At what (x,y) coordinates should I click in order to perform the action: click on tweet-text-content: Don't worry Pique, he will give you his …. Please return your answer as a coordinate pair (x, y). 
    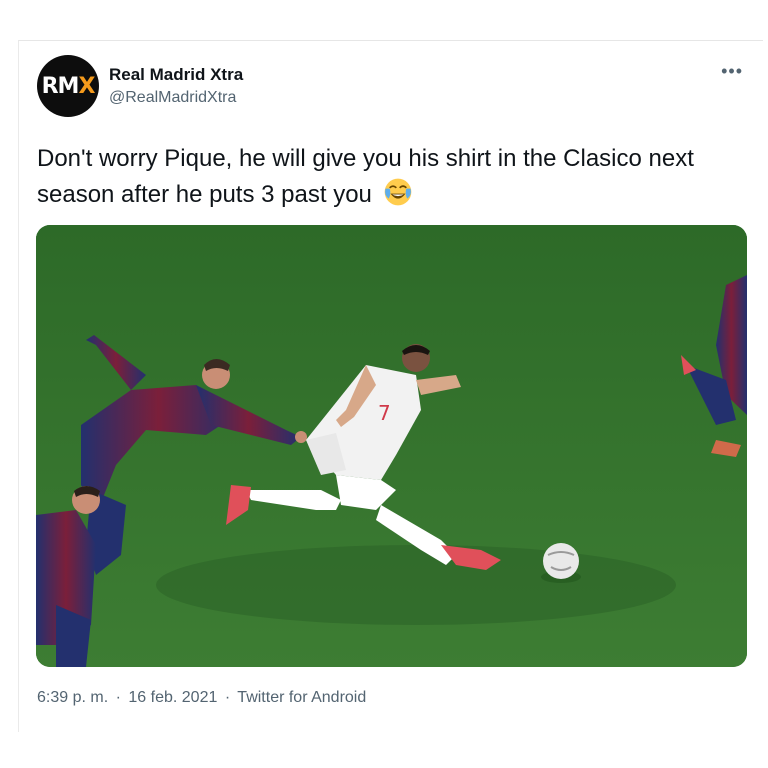
    Looking at the image, I should click on (365, 176).